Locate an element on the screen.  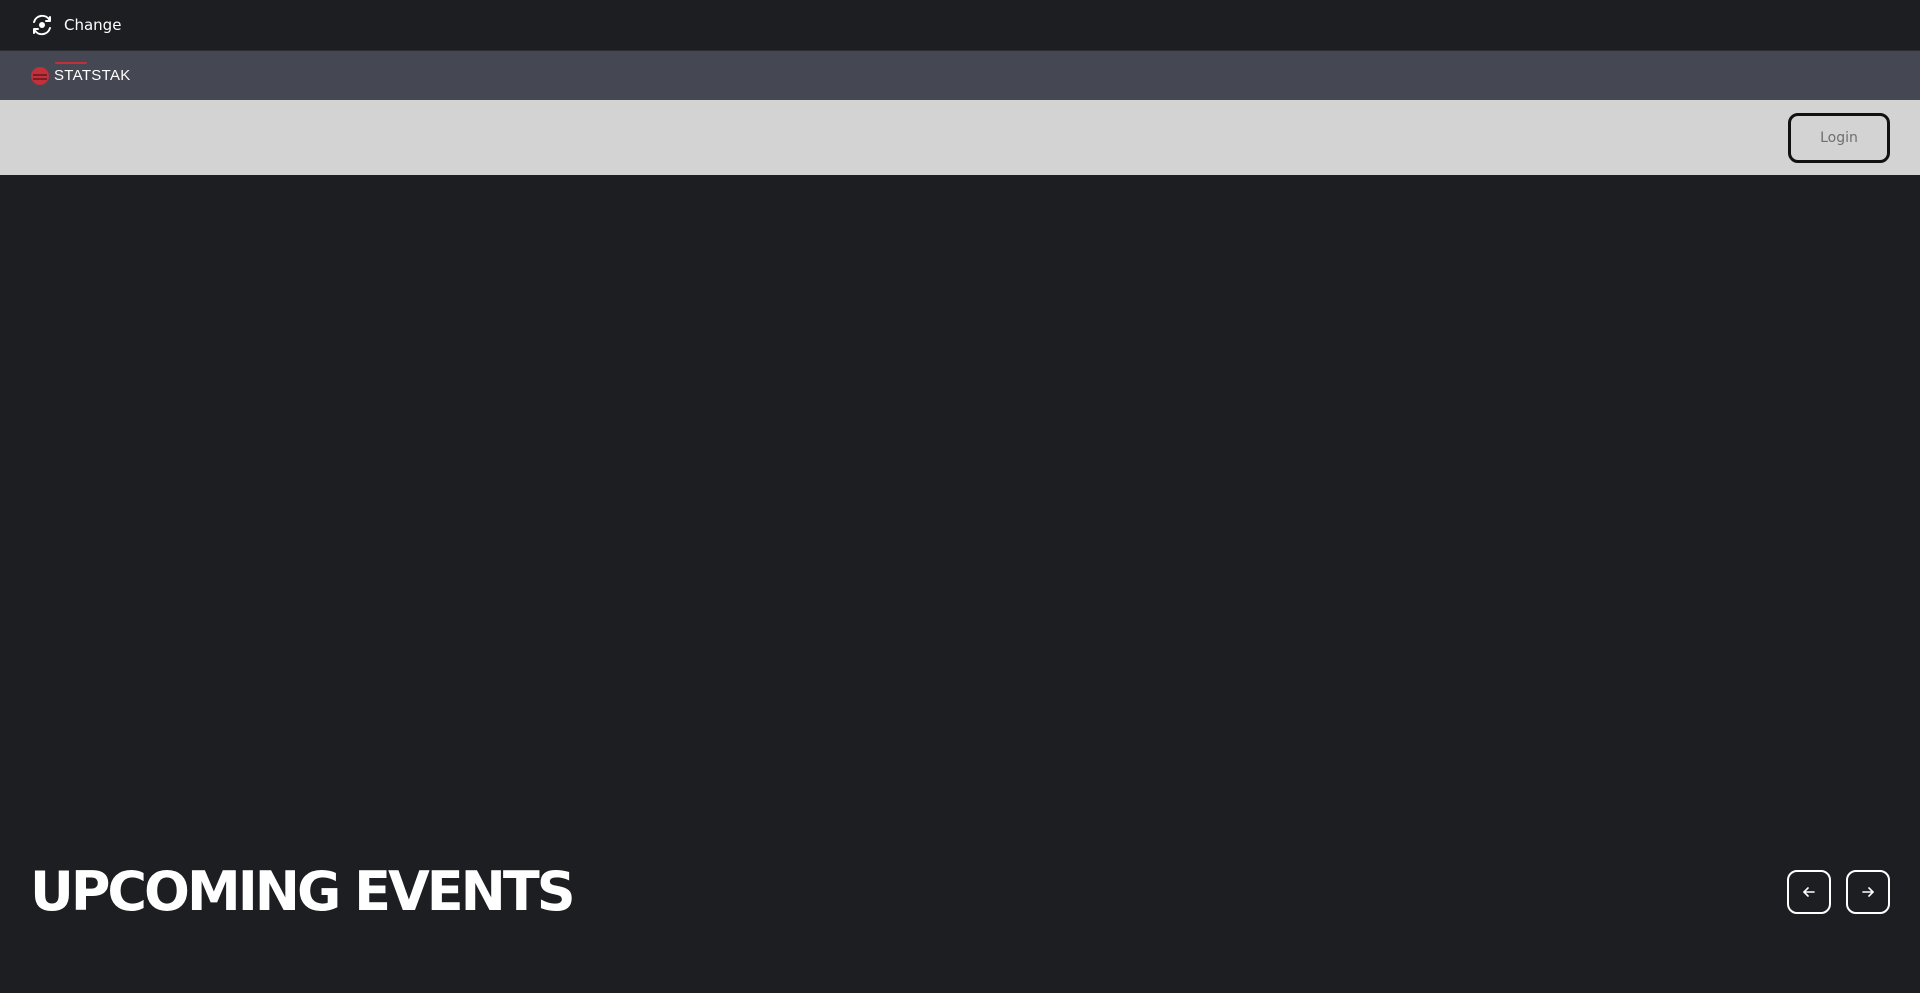
brand-logo: STATSTAK is located at coordinates (81, 73).